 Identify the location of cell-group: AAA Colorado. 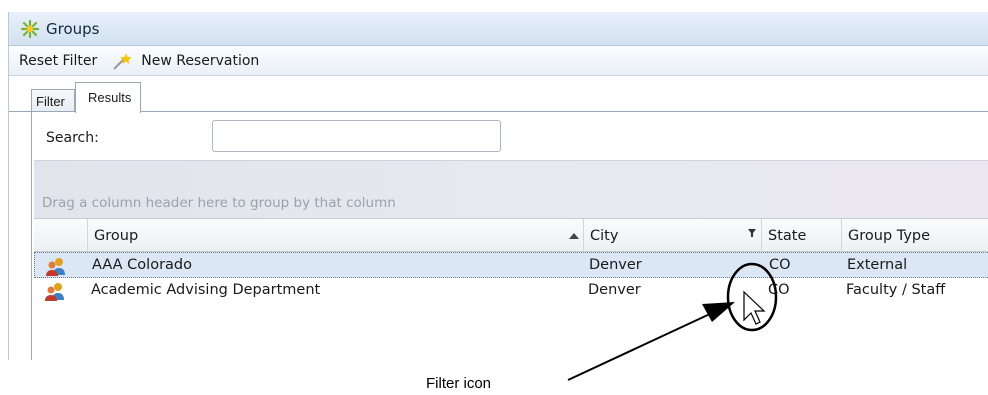
(142, 265).